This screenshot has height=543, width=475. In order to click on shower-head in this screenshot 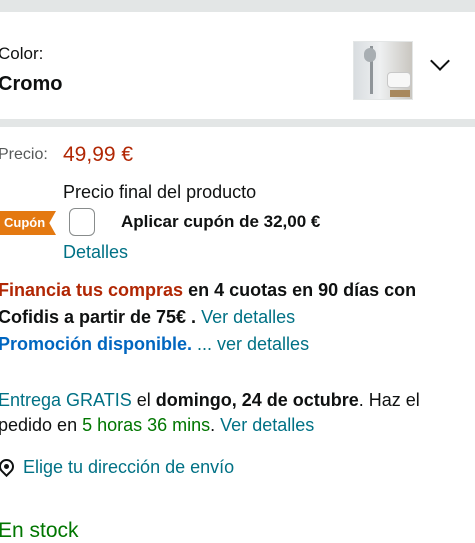, I will do `click(370, 55)`.